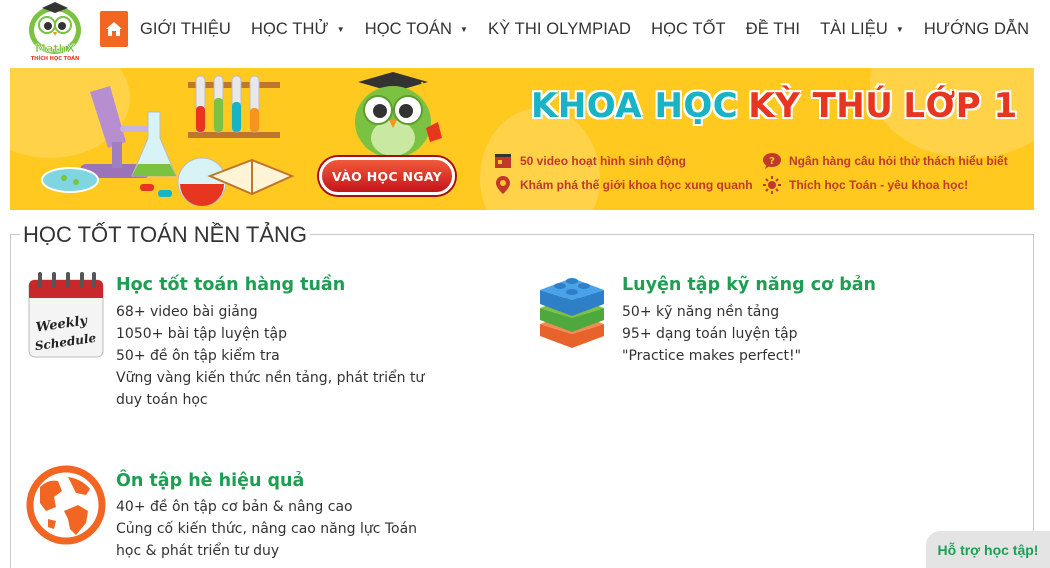  Describe the element at coordinates (165, 235) in the screenshot. I see `section-title: HỌC TỐT TOÁN NỀN TẢNG` at that location.